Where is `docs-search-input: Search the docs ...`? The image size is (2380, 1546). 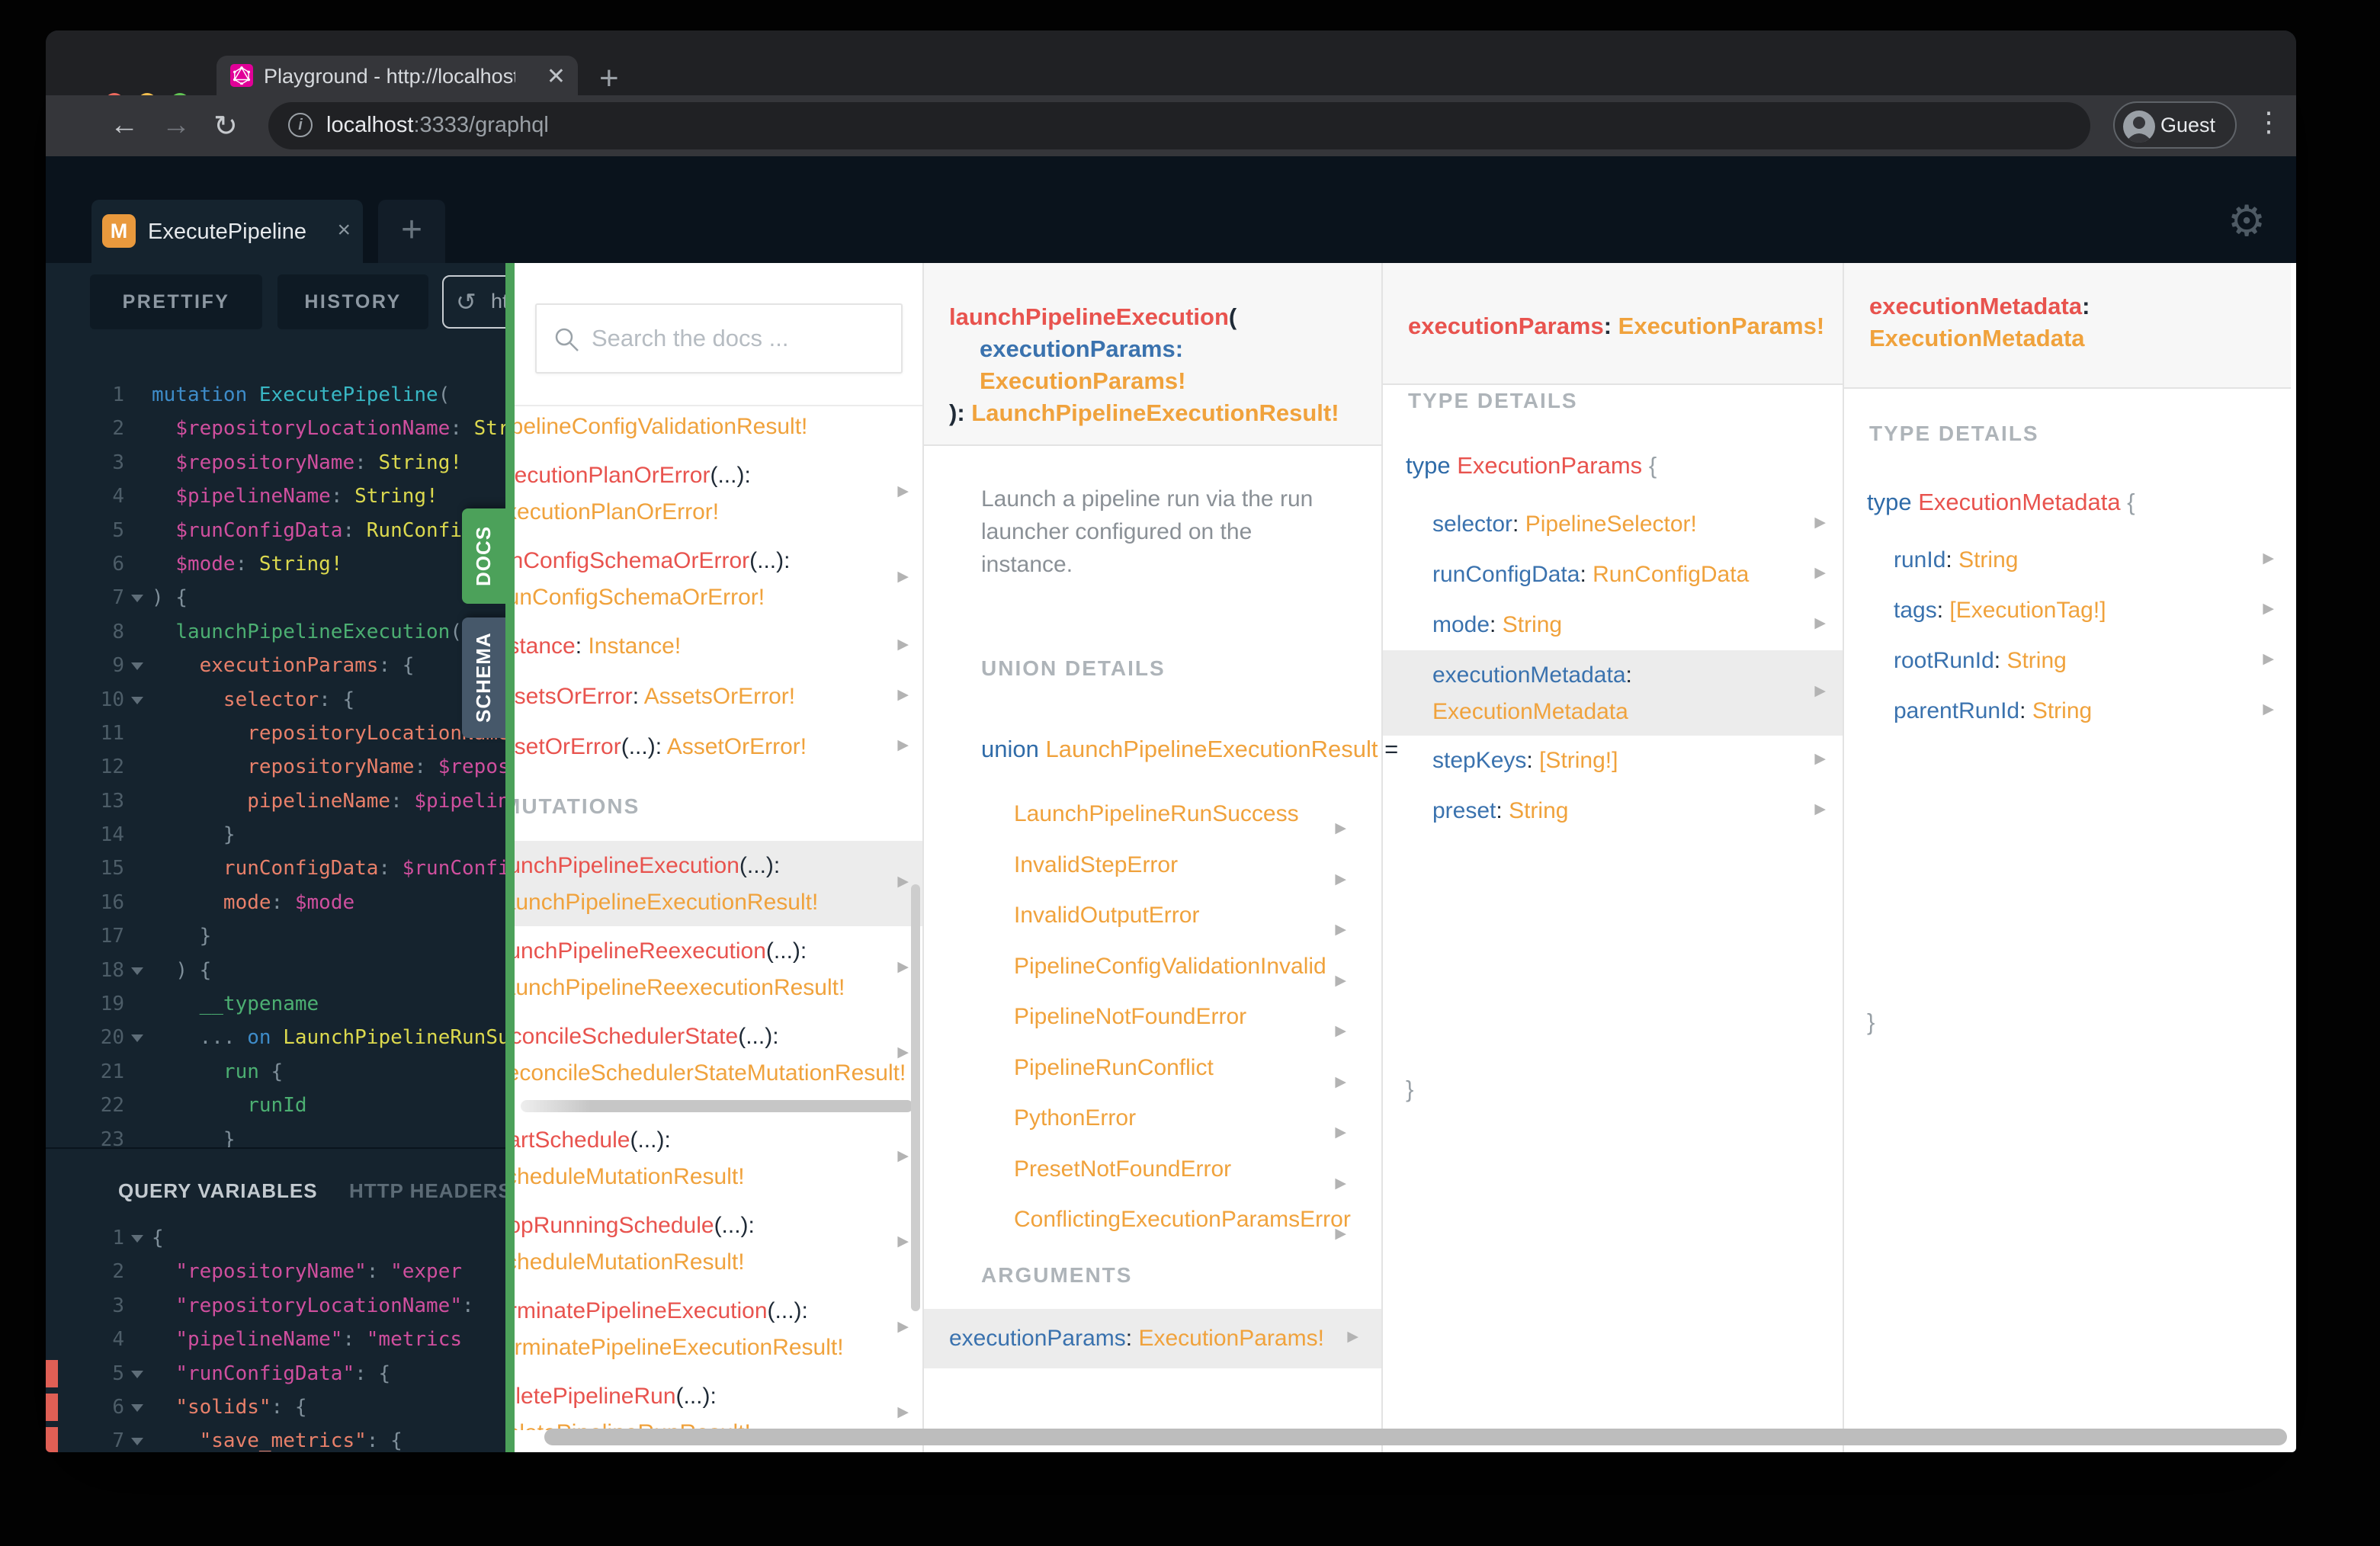
docs-search-input: Search the docs ... is located at coordinates (719, 338).